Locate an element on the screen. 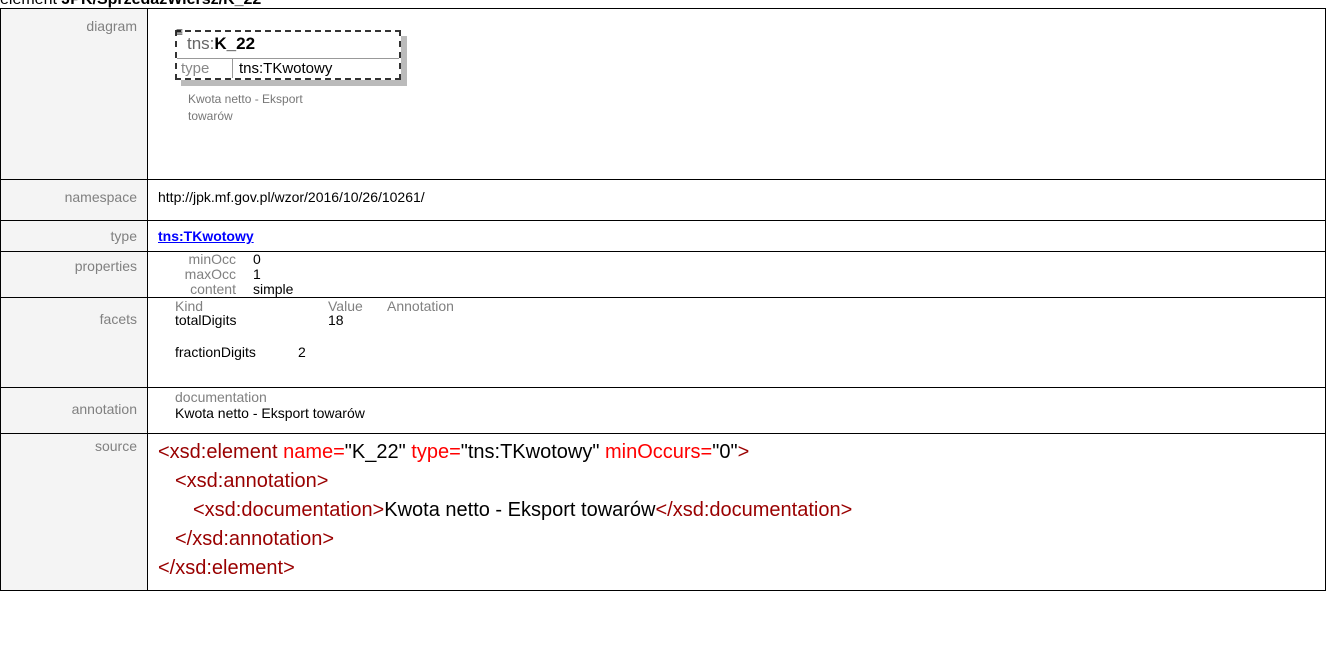 Image resolution: width=1333 pixels, height=664 pixels. diagram-type-label: type is located at coordinates (195, 68).